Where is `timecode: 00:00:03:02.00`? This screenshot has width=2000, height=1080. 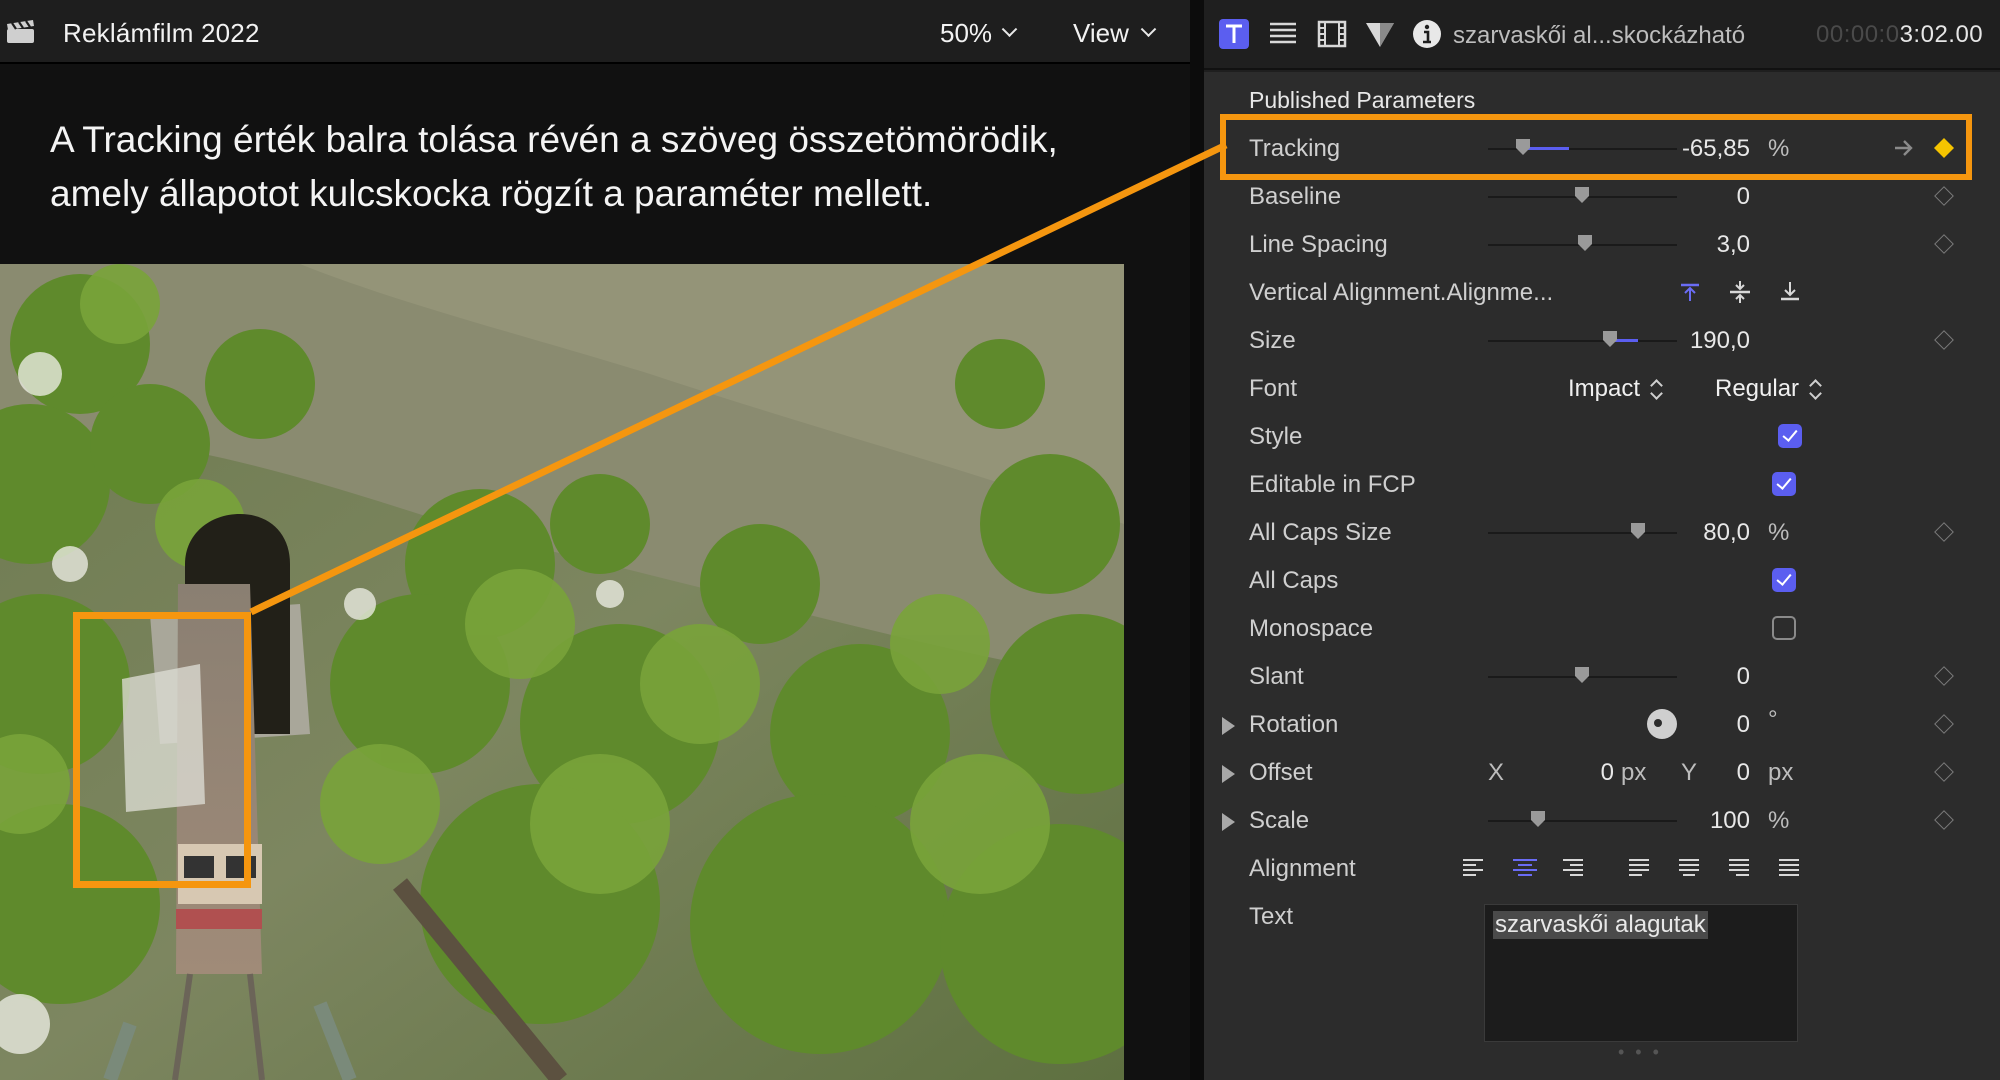
timecode: 00:00:03:02.00 is located at coordinates (1899, 35).